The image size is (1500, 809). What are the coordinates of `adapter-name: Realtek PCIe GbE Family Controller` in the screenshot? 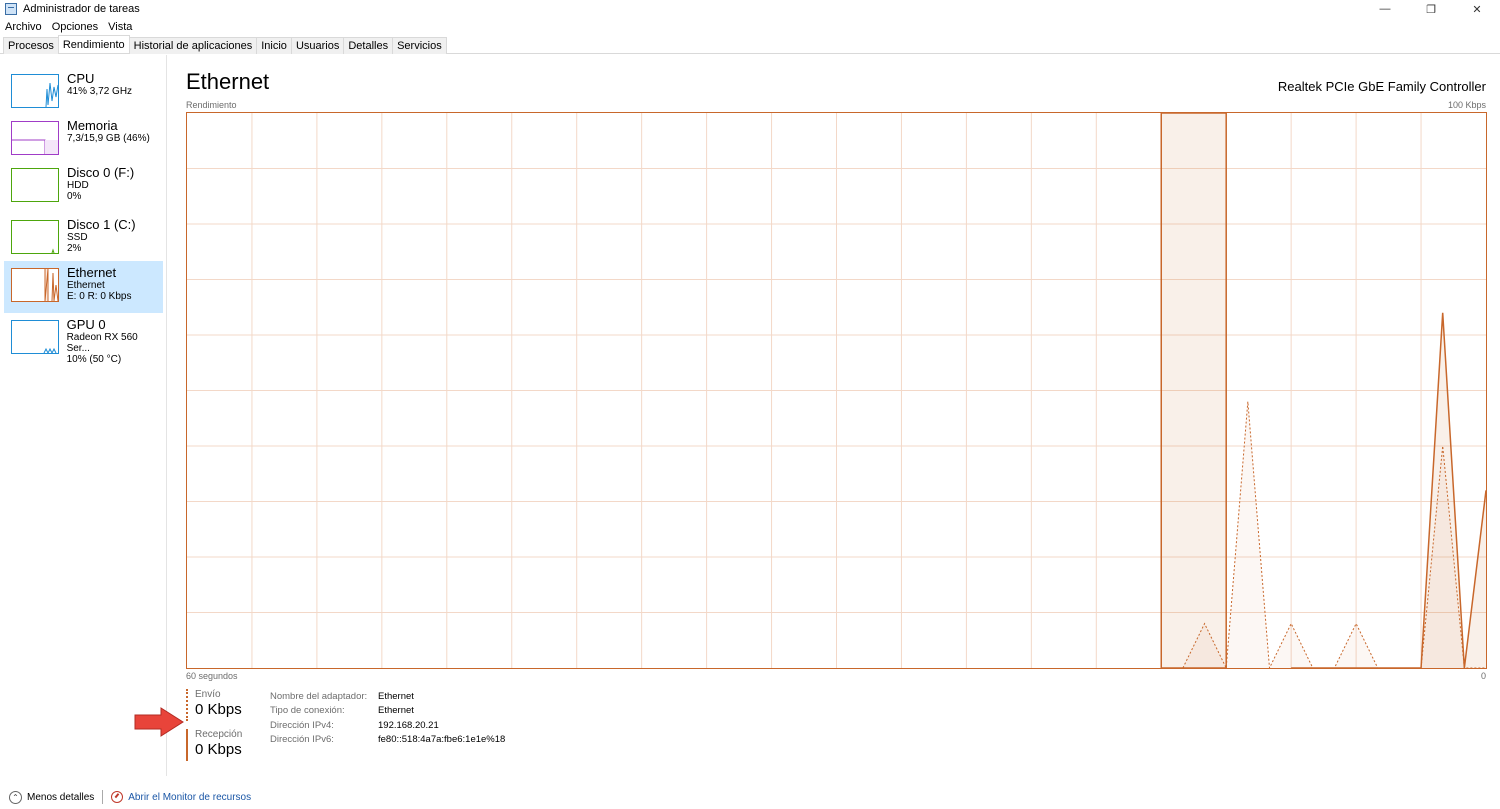 It's located at (1381, 86).